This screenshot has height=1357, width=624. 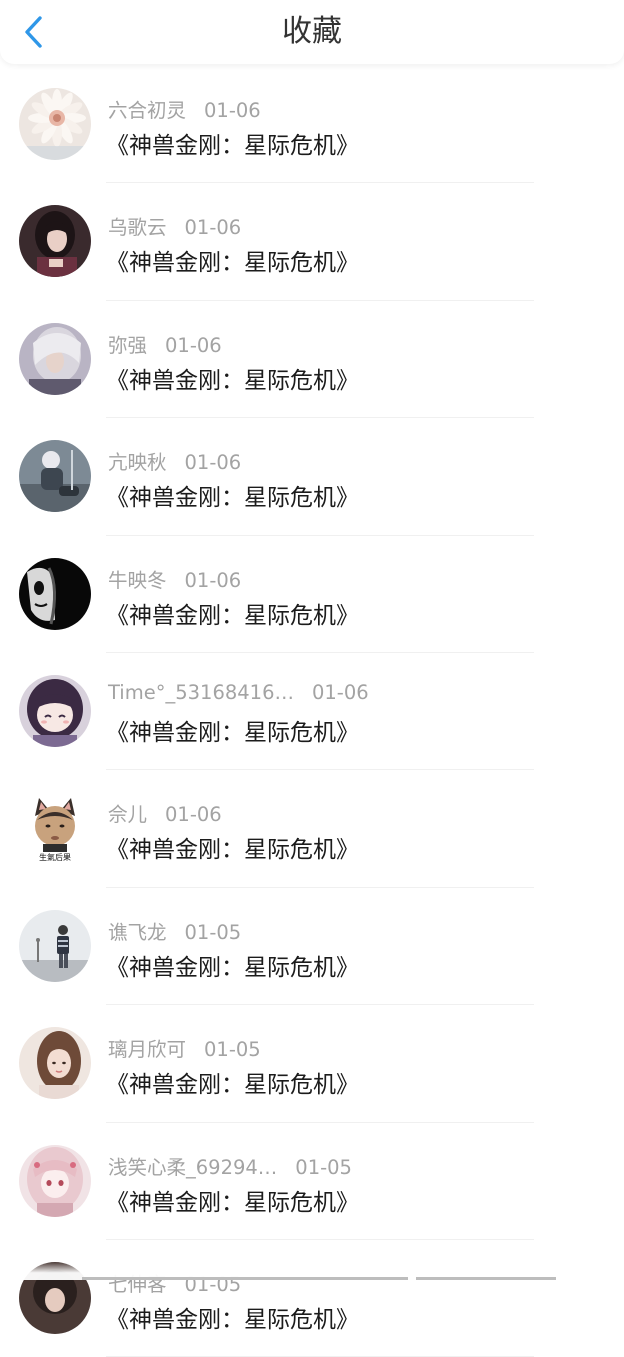 What do you see at coordinates (137, 580) in the screenshot?
I see `user-name: 牛映冬` at bounding box center [137, 580].